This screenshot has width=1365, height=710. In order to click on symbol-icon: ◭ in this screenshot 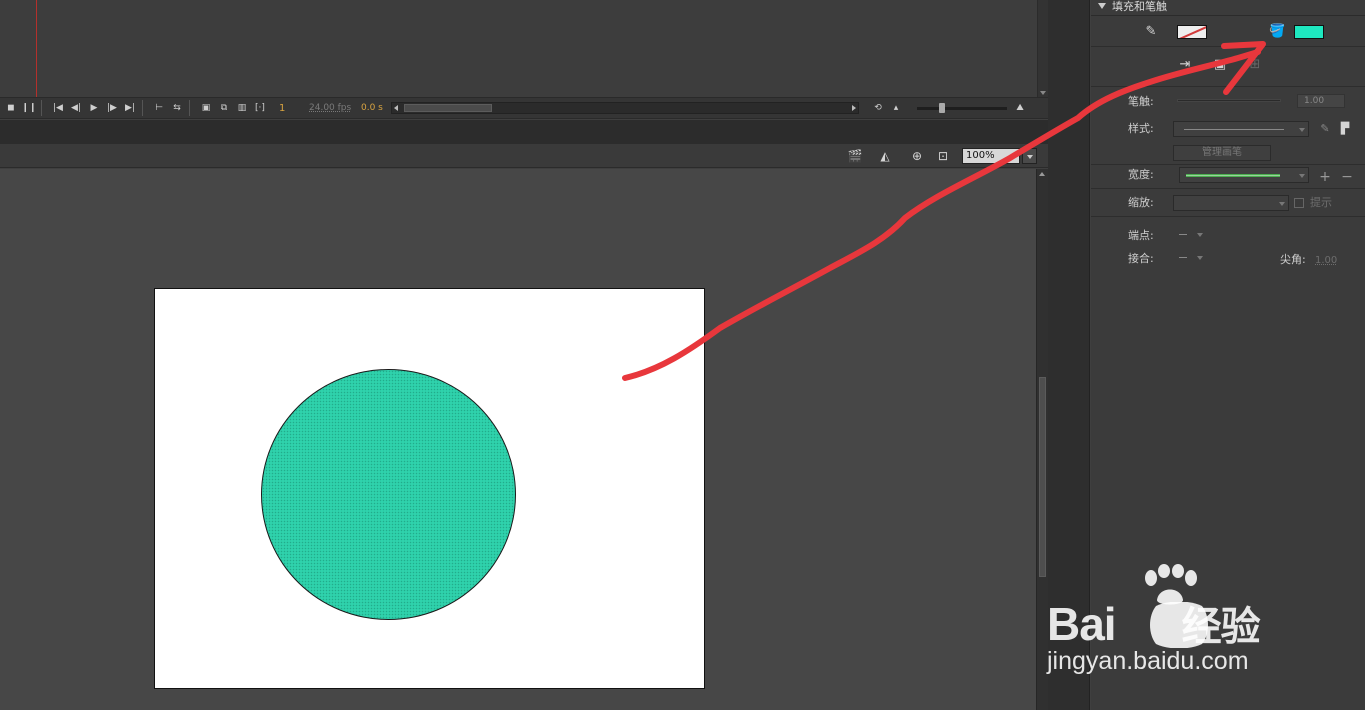, I will do `click(885, 156)`.